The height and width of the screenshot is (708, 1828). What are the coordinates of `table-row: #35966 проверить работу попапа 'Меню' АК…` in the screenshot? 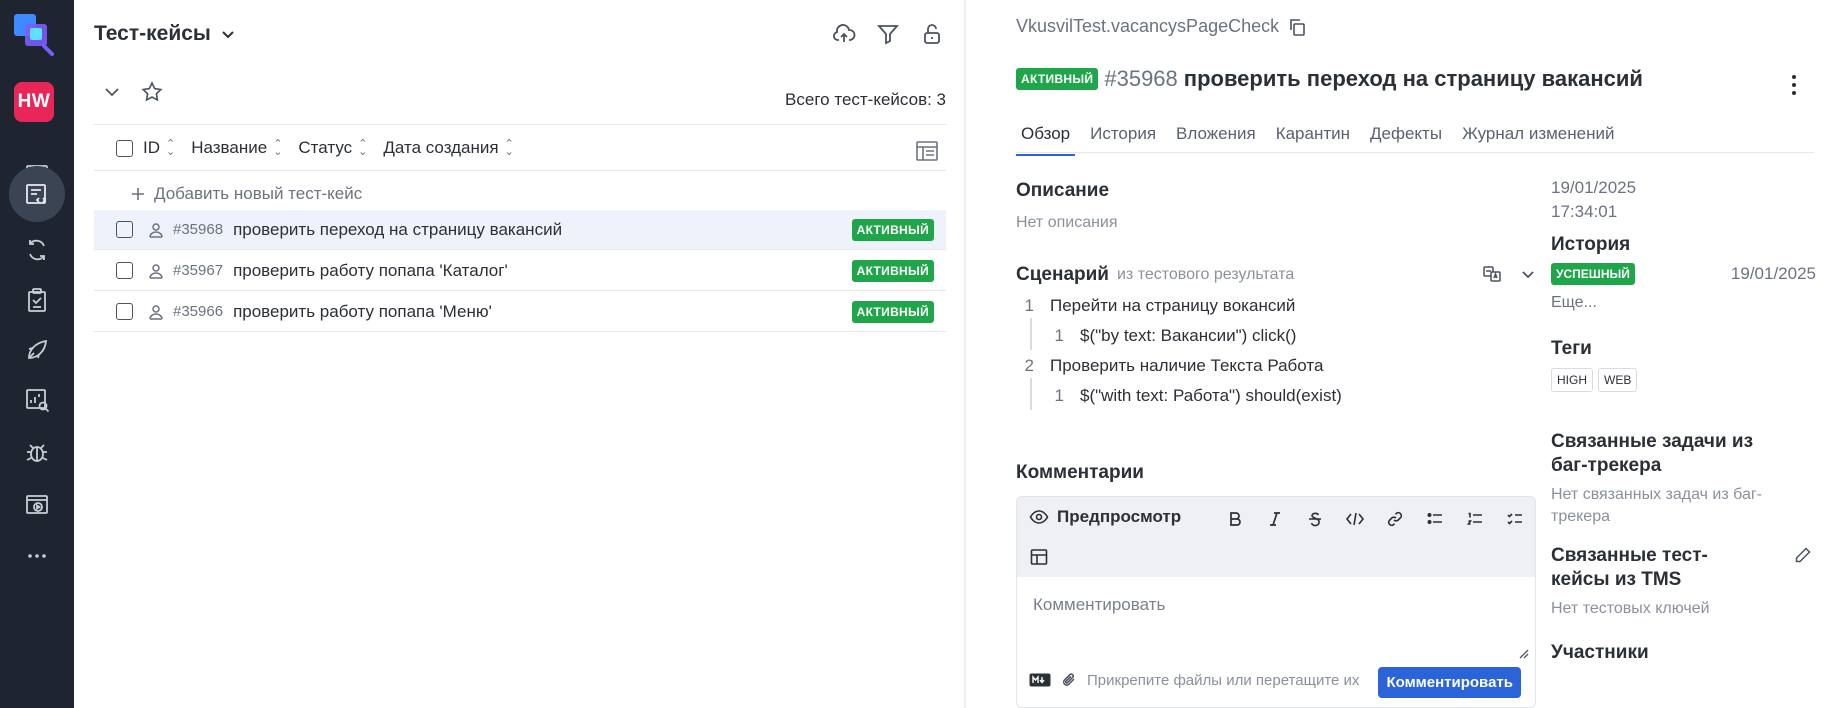 It's located at (520, 312).